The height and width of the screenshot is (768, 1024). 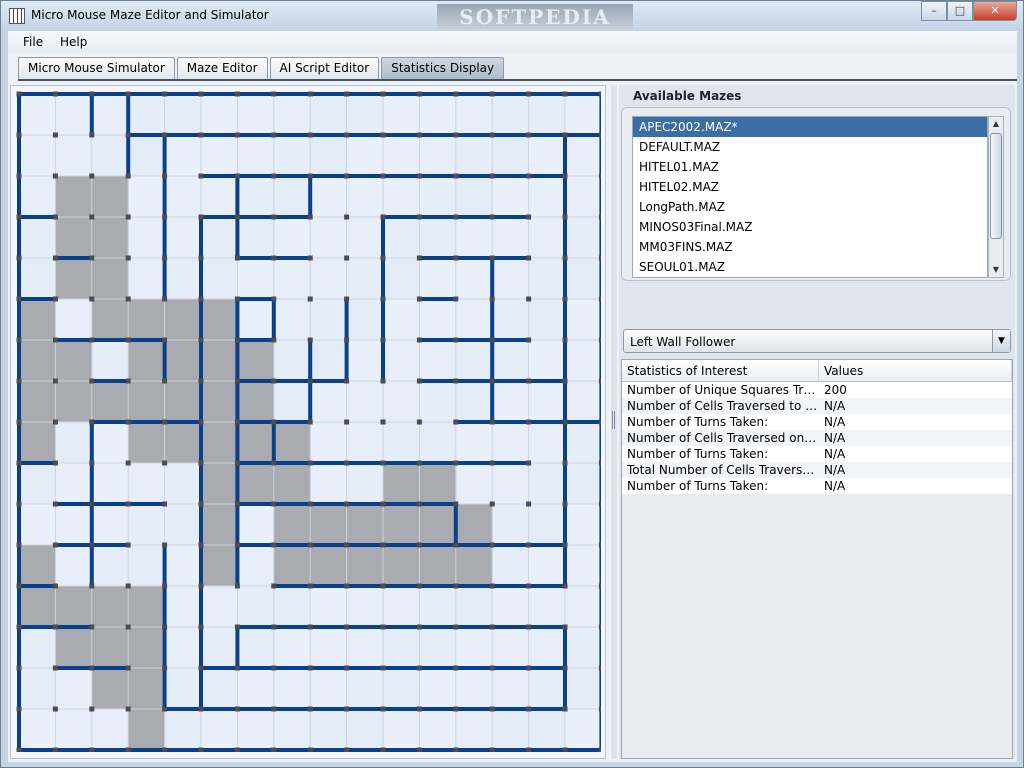 What do you see at coordinates (996, 186) in the screenshot?
I see `scroll-thumb` at bounding box center [996, 186].